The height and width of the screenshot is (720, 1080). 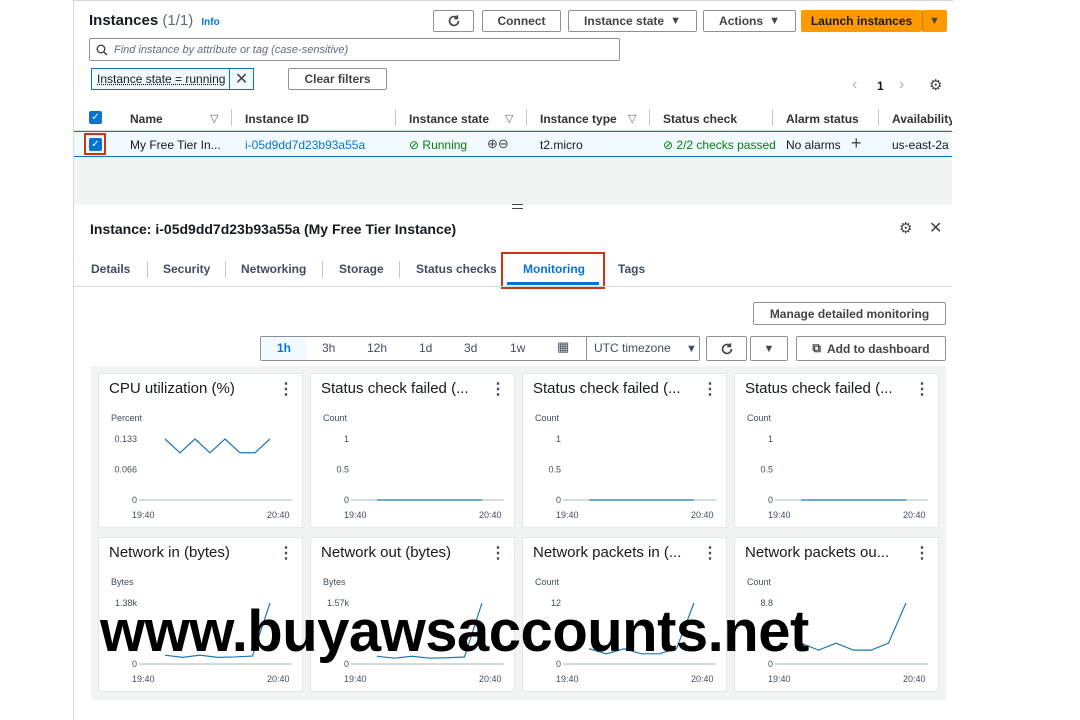 I want to click on clear-filters-button: Clear filters, so click(x=337, y=79).